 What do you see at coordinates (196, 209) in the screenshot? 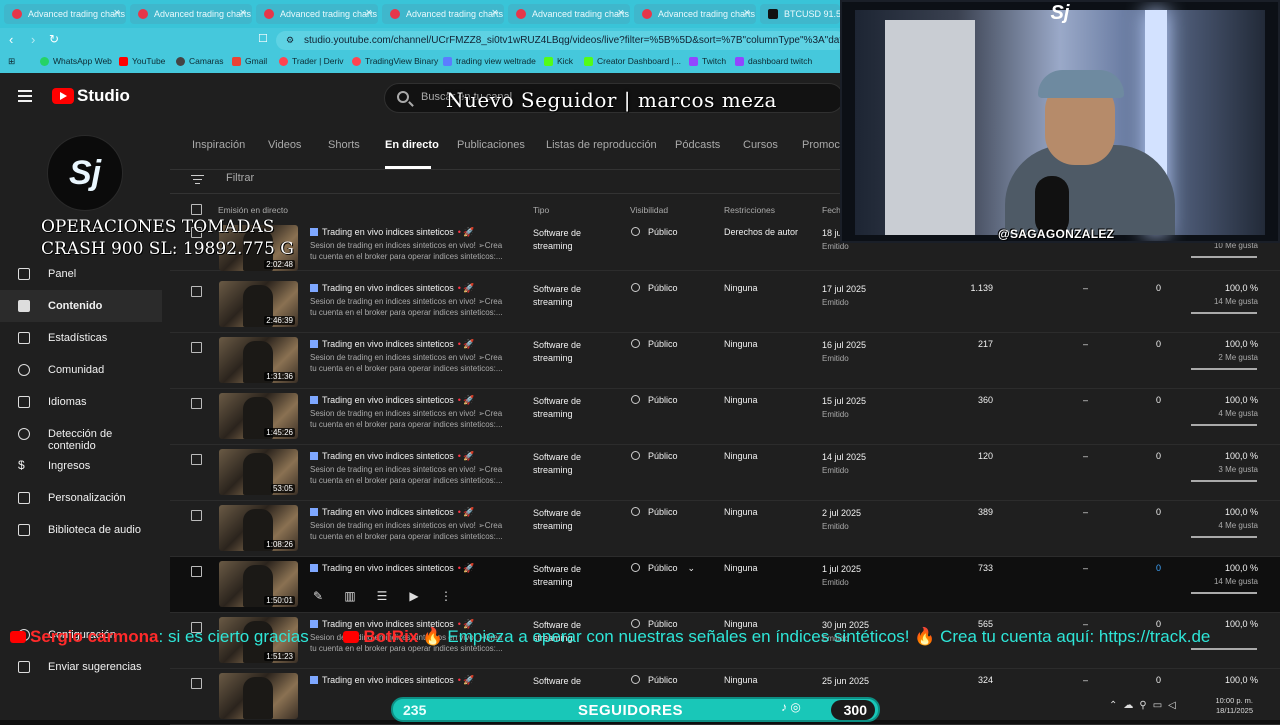
I see `select-all-checkbox` at bounding box center [196, 209].